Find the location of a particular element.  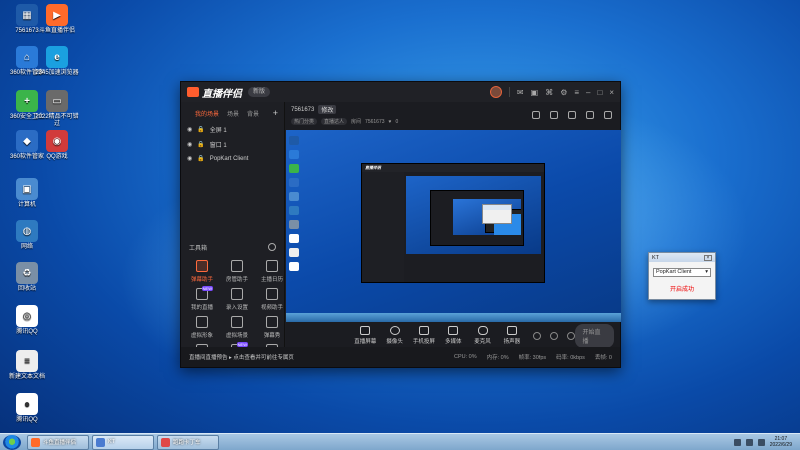

record-icon is located at coordinates (536, 335).